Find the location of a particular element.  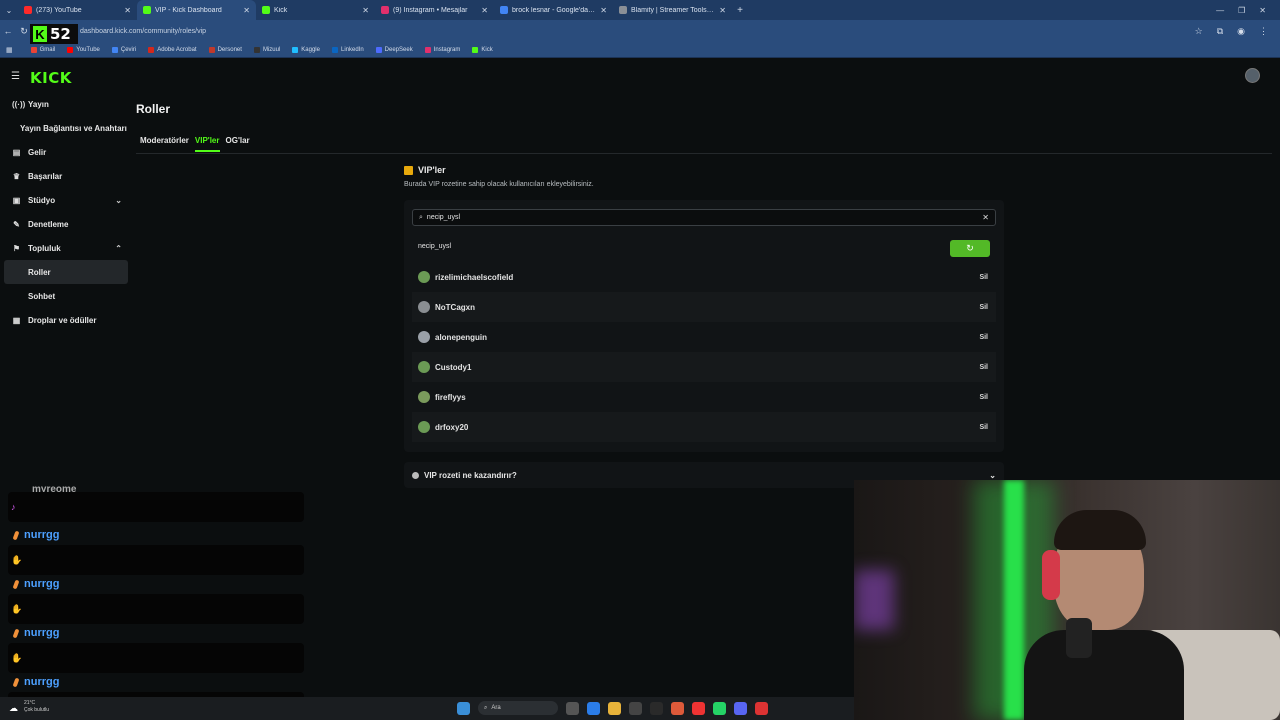

browser-tab: brock lesnar - Google'da Ara ✕ is located at coordinates (553, 10).